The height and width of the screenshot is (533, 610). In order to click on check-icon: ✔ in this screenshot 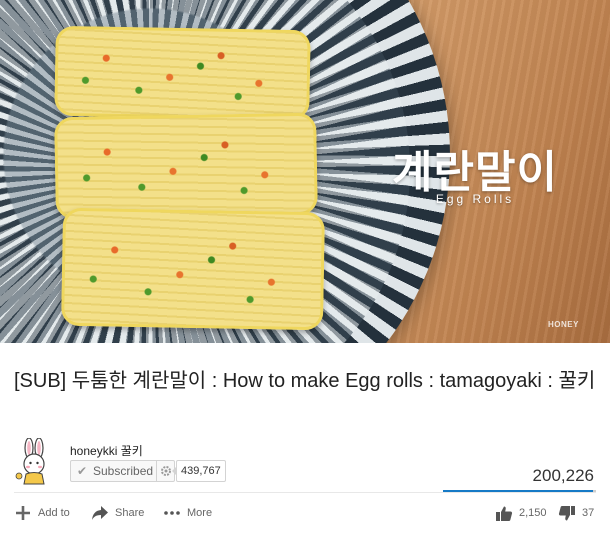, I will do `click(82, 471)`.